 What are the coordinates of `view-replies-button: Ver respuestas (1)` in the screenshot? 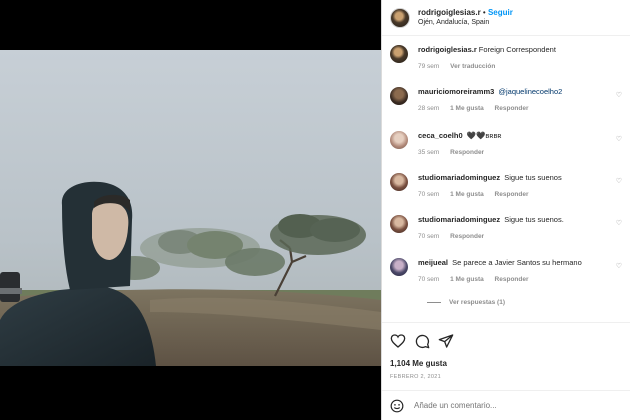 It's located at (466, 302).